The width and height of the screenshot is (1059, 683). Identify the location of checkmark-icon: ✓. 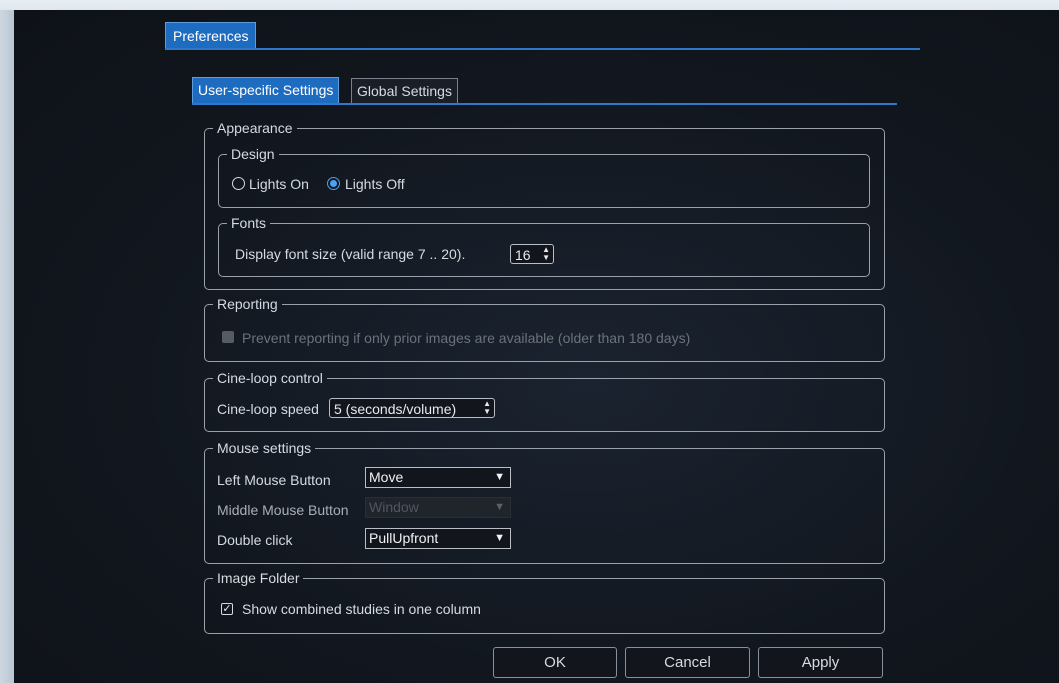
(227, 609).